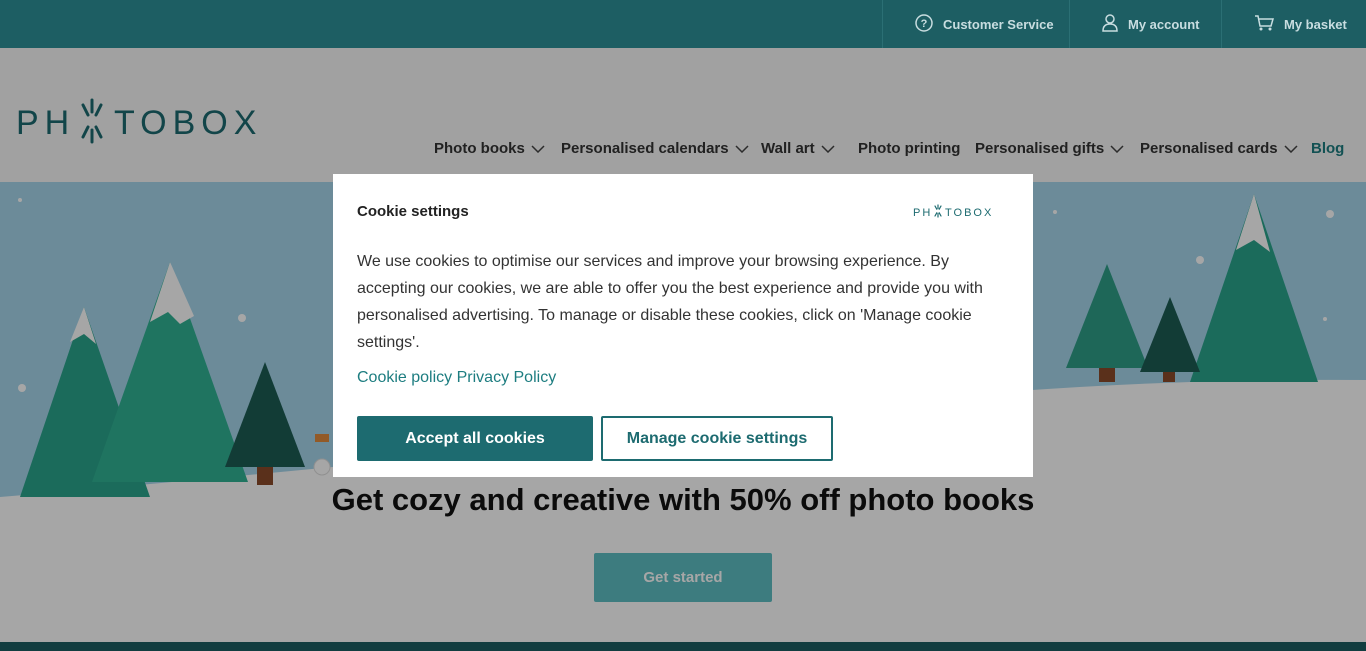  I want to click on my-basket-link: My basket, so click(1293, 24).